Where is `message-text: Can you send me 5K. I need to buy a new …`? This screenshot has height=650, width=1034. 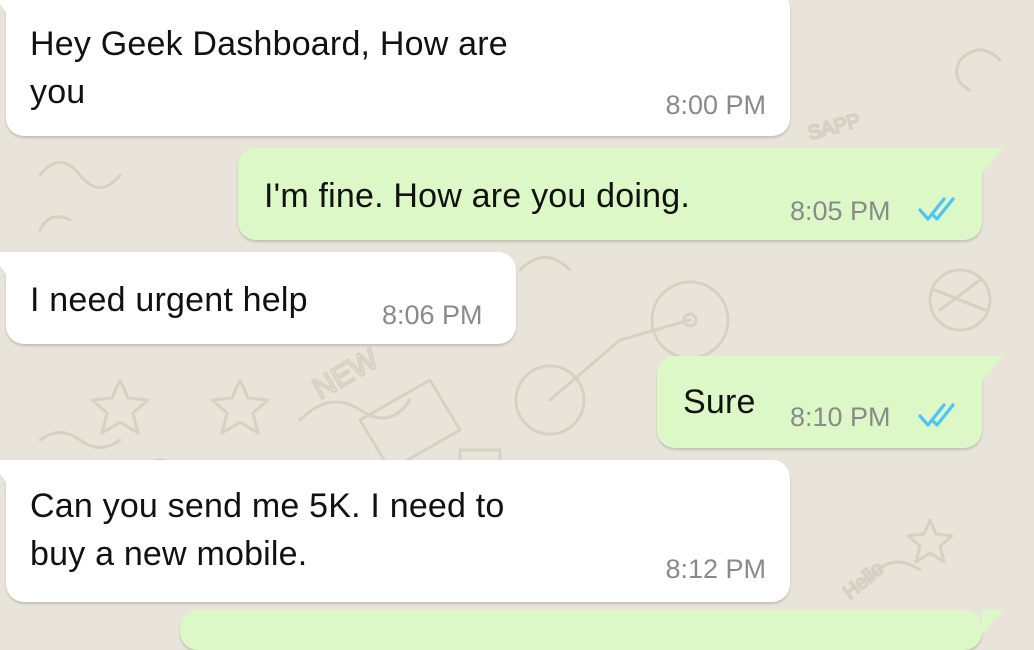 message-text: Can you send me 5K. I need to buy a new … is located at coordinates (267, 530).